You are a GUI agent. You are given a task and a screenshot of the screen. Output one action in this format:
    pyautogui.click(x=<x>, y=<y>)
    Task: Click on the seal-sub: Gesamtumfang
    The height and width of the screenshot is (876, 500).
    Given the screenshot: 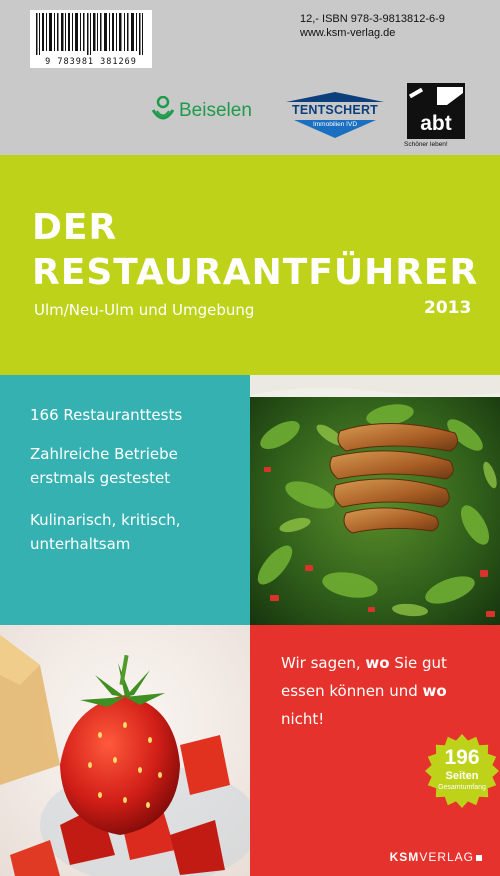 What is the action you would take?
    pyautogui.click(x=462, y=787)
    